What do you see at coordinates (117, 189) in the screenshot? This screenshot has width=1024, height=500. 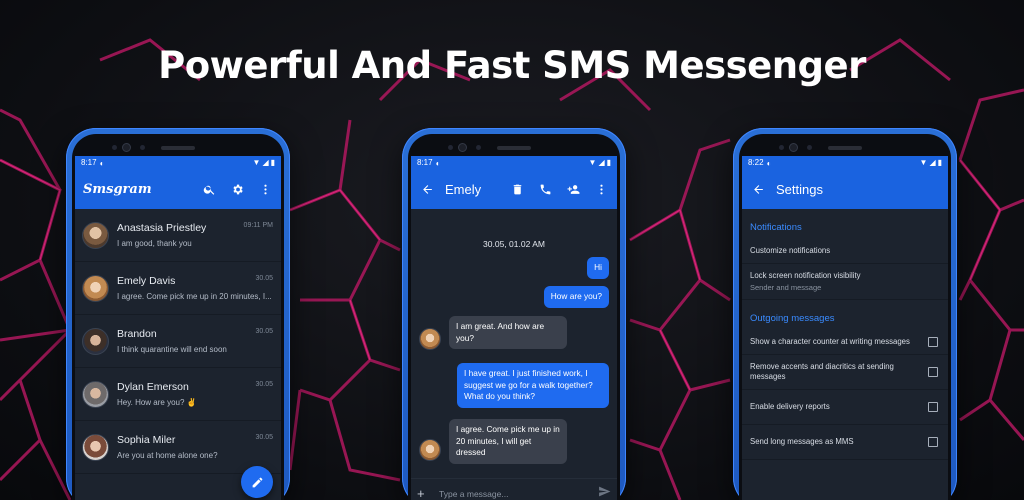 I see `app-logo: Smsgram` at bounding box center [117, 189].